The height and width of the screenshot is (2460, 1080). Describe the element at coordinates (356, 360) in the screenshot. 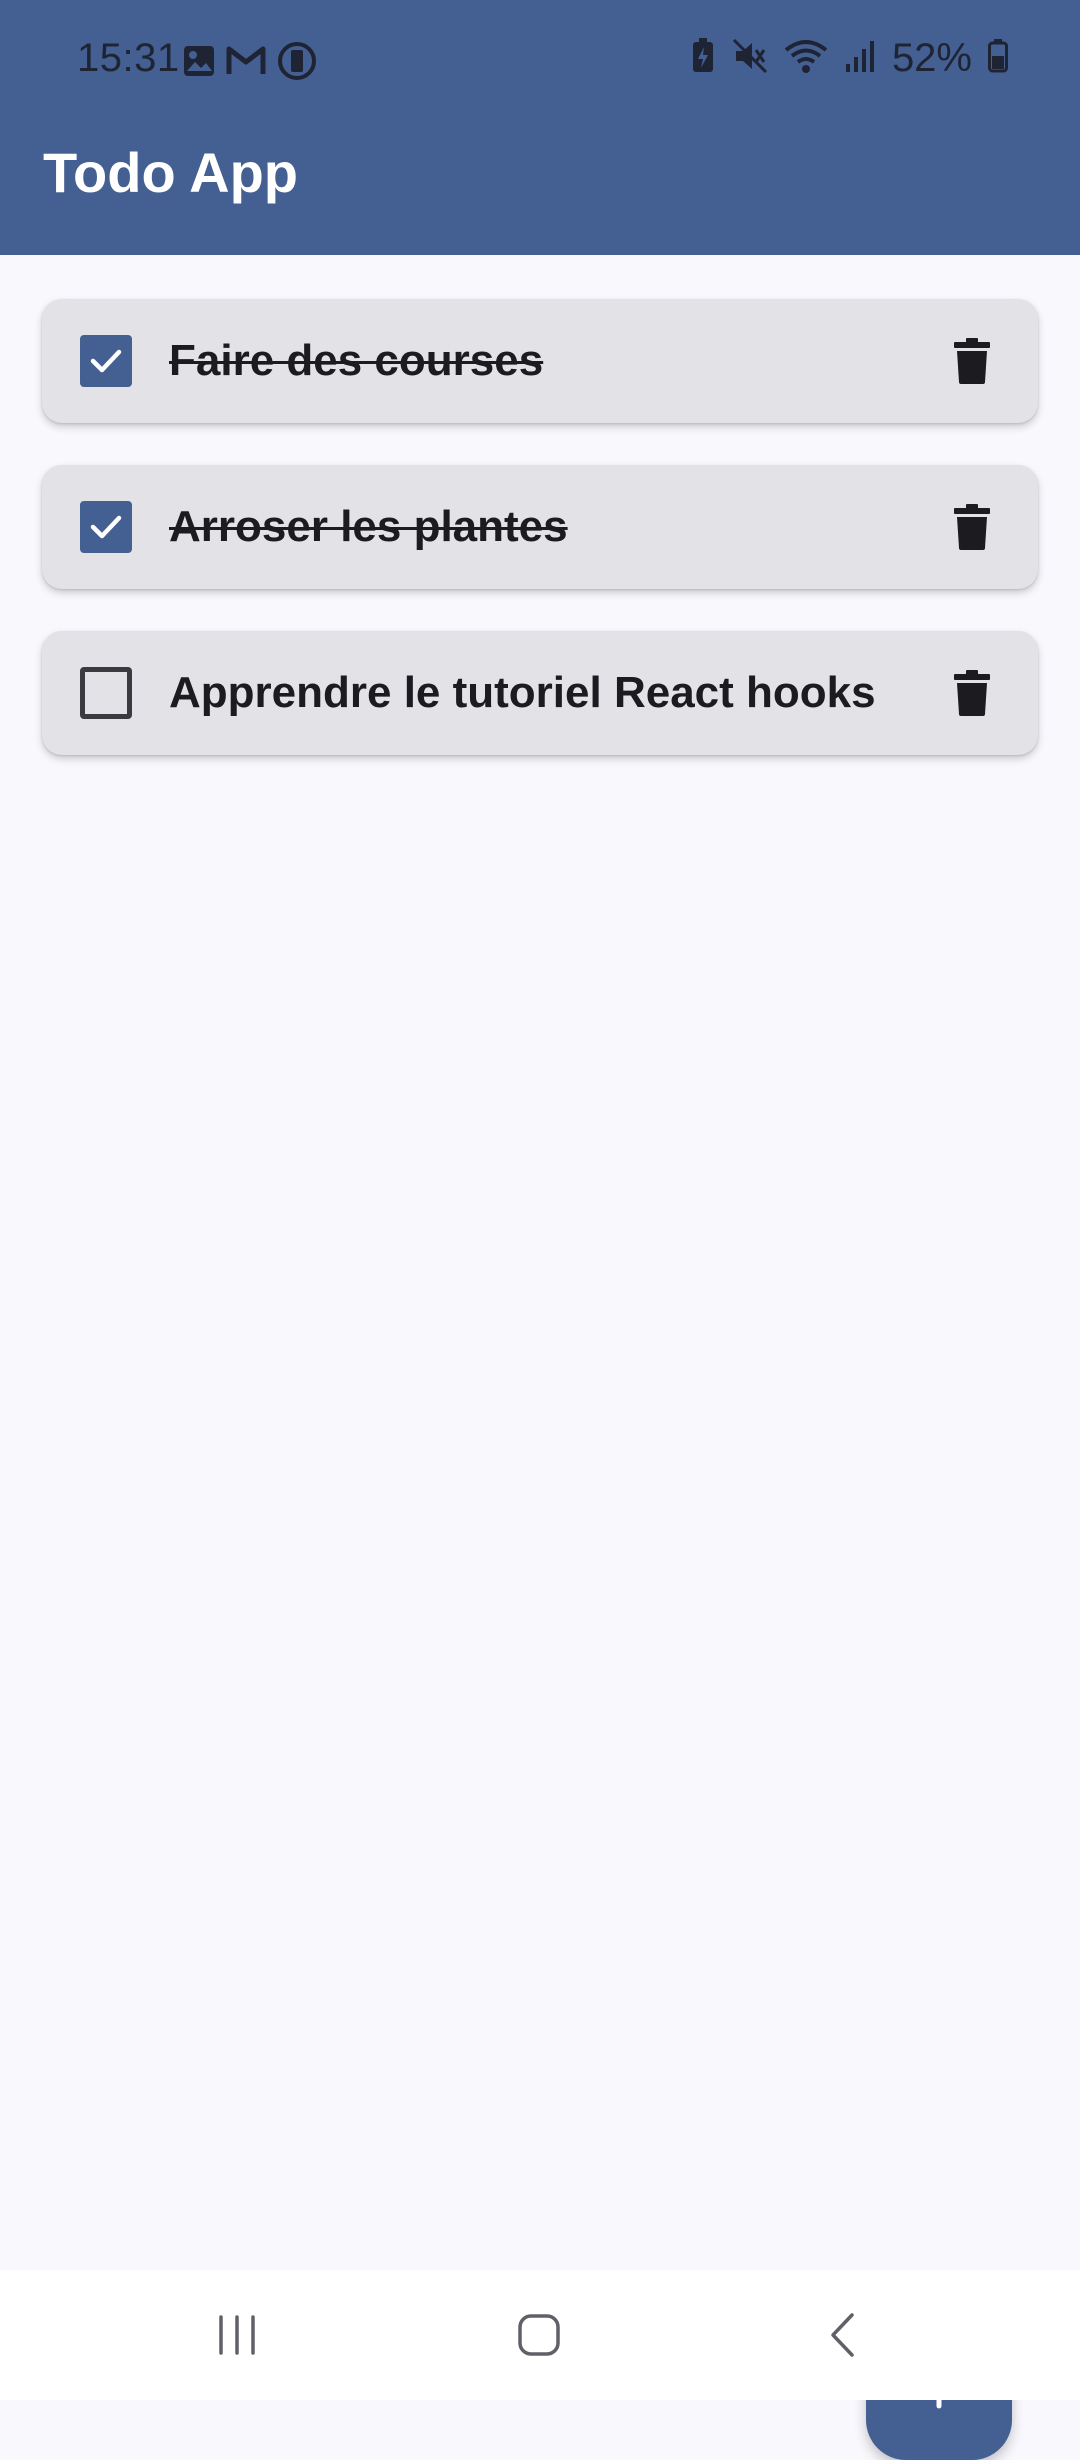

I see `todo-label: Faire des courses` at that location.